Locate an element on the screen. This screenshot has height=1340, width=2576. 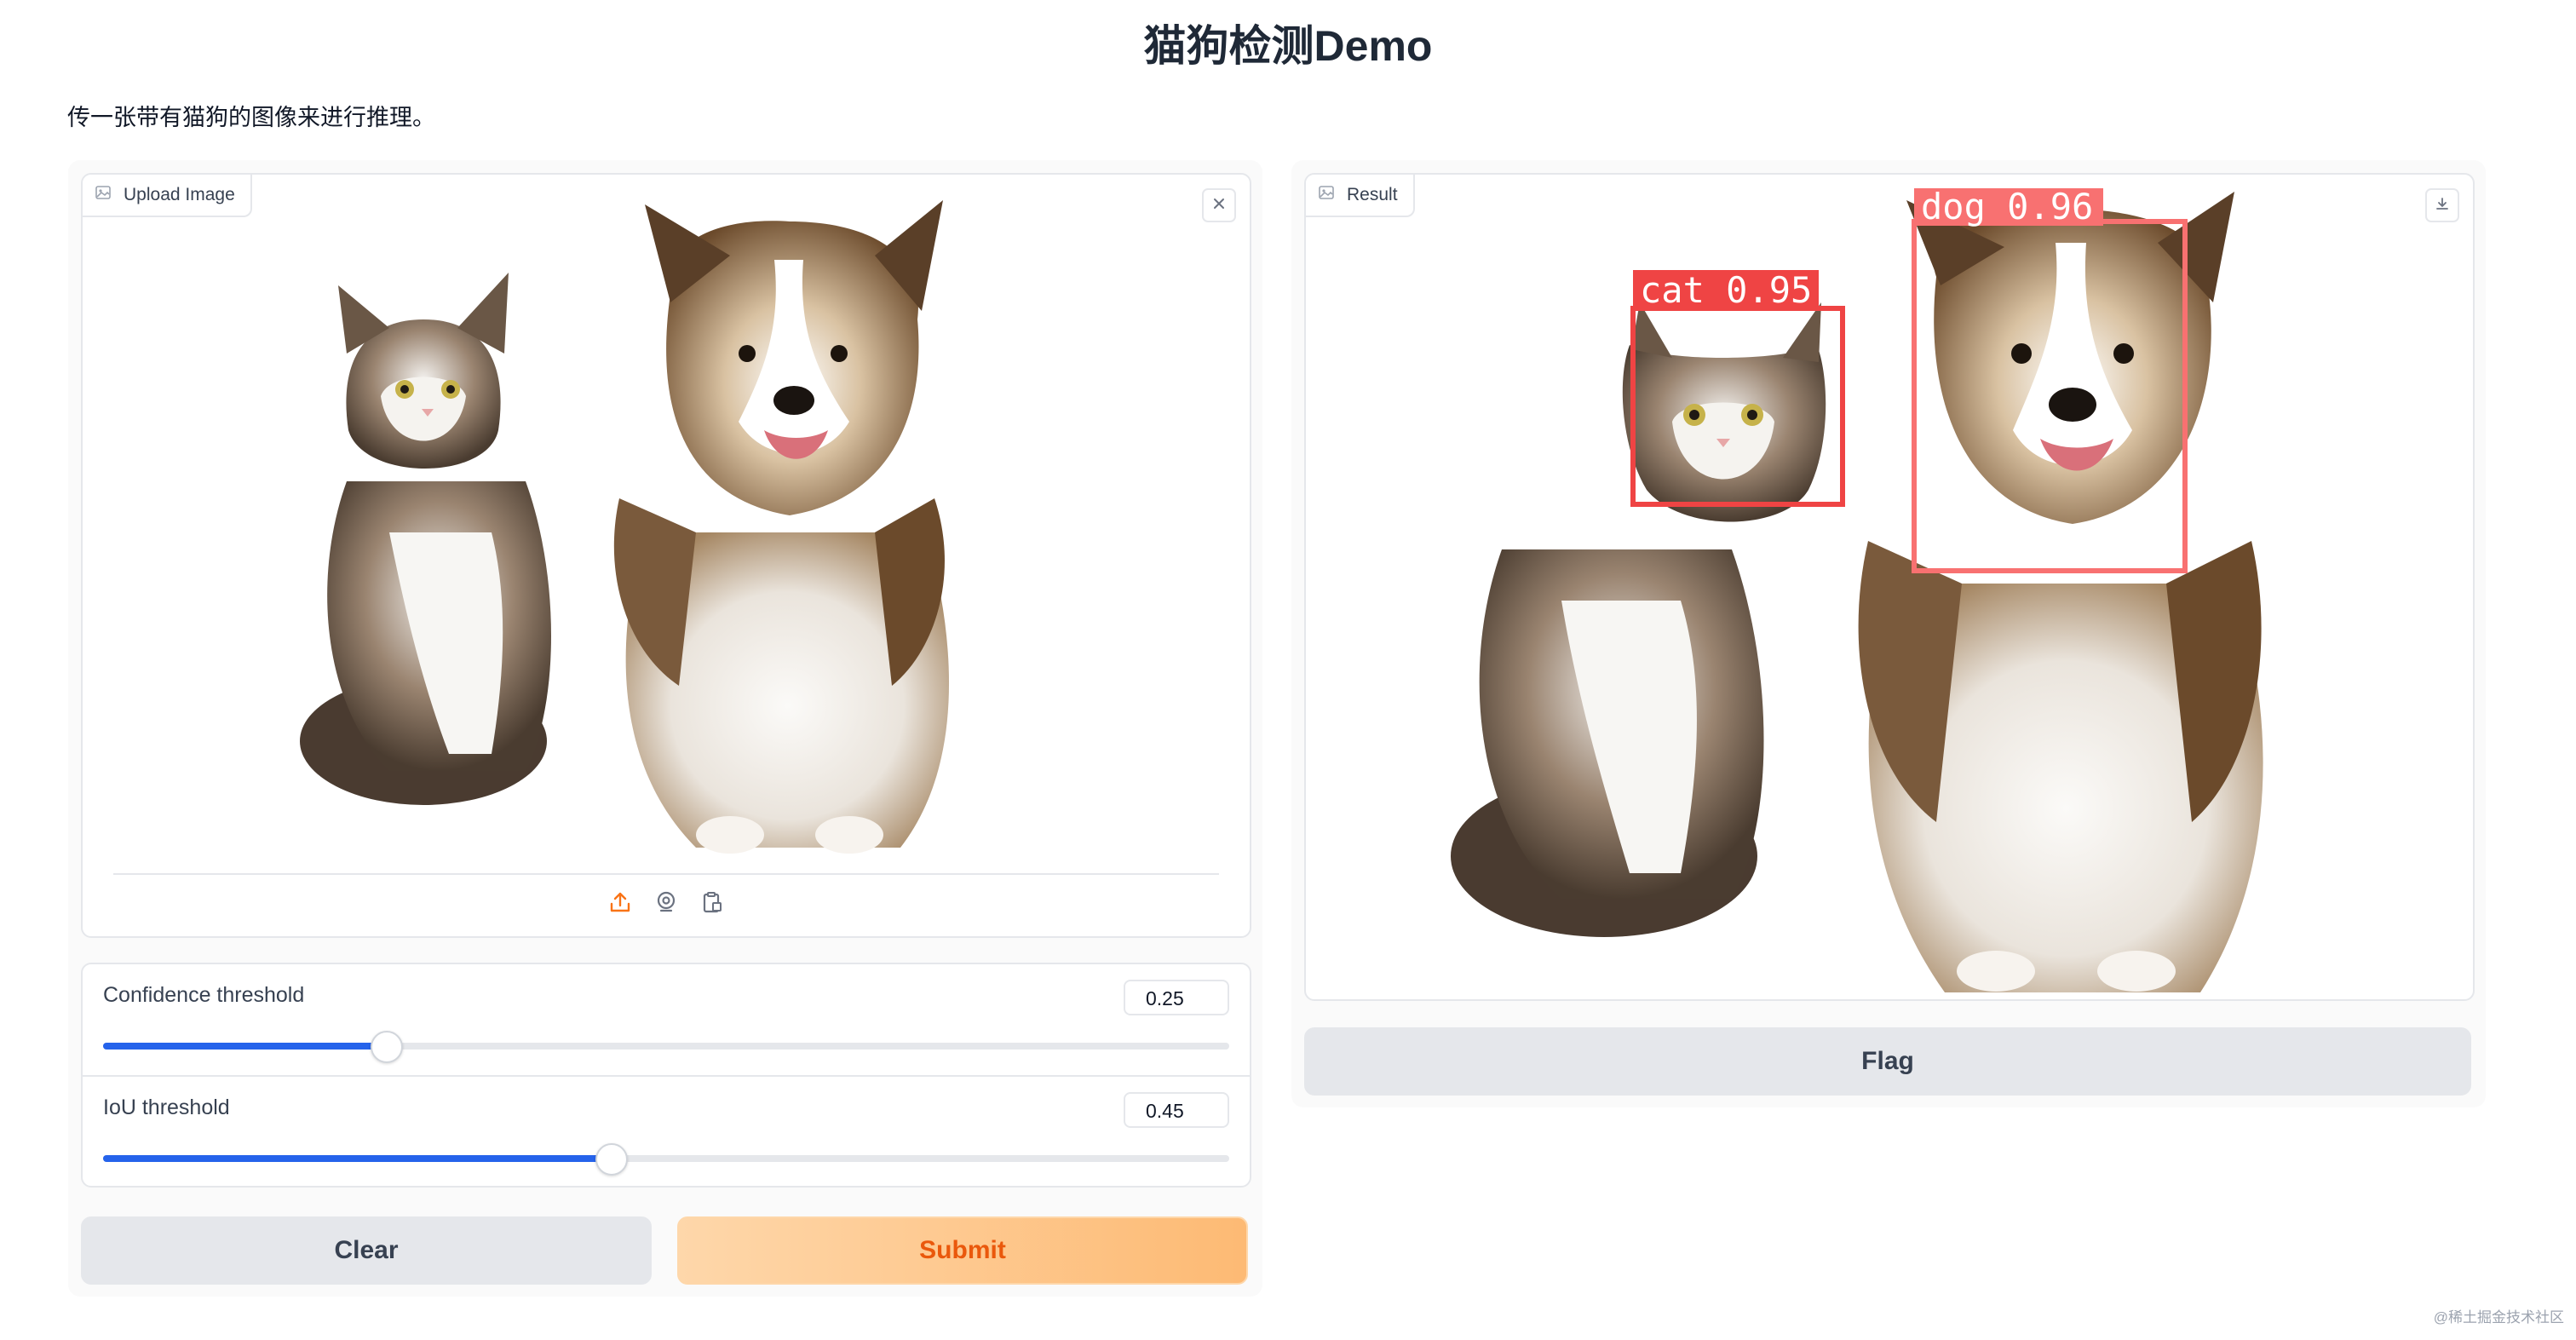
page-title: 猫狗检测Demo is located at coordinates (1288, 46).